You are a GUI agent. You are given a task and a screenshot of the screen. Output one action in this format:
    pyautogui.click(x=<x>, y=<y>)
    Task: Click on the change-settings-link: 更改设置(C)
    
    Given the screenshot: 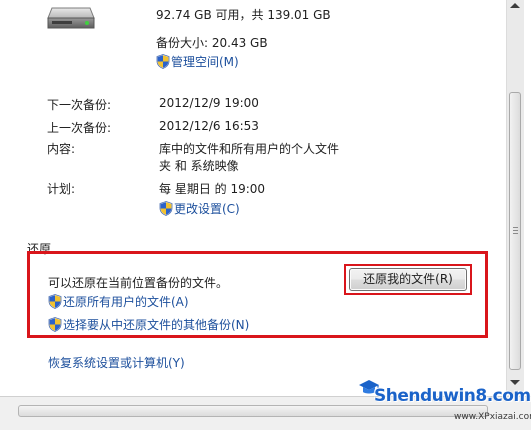 What is the action you would take?
    pyautogui.click(x=199, y=208)
    